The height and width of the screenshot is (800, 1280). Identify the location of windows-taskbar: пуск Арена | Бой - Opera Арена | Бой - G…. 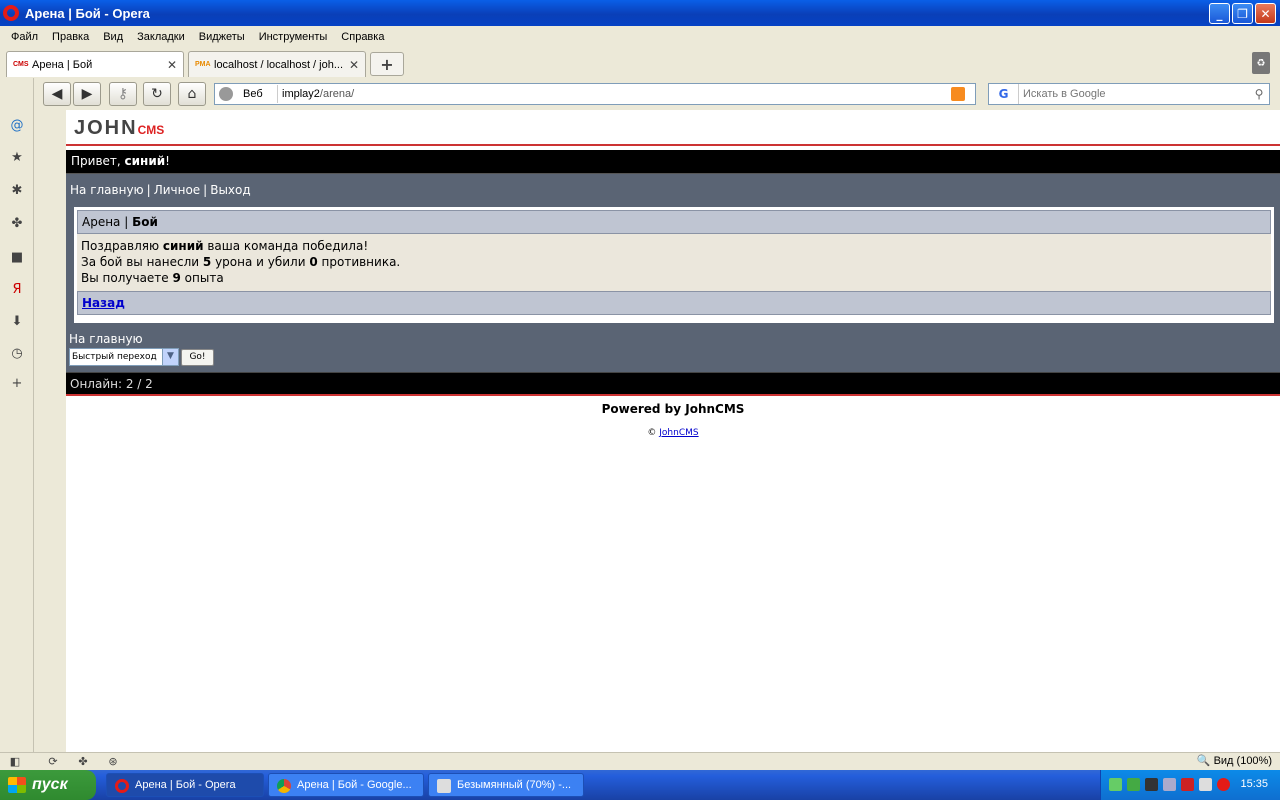
(640, 785).